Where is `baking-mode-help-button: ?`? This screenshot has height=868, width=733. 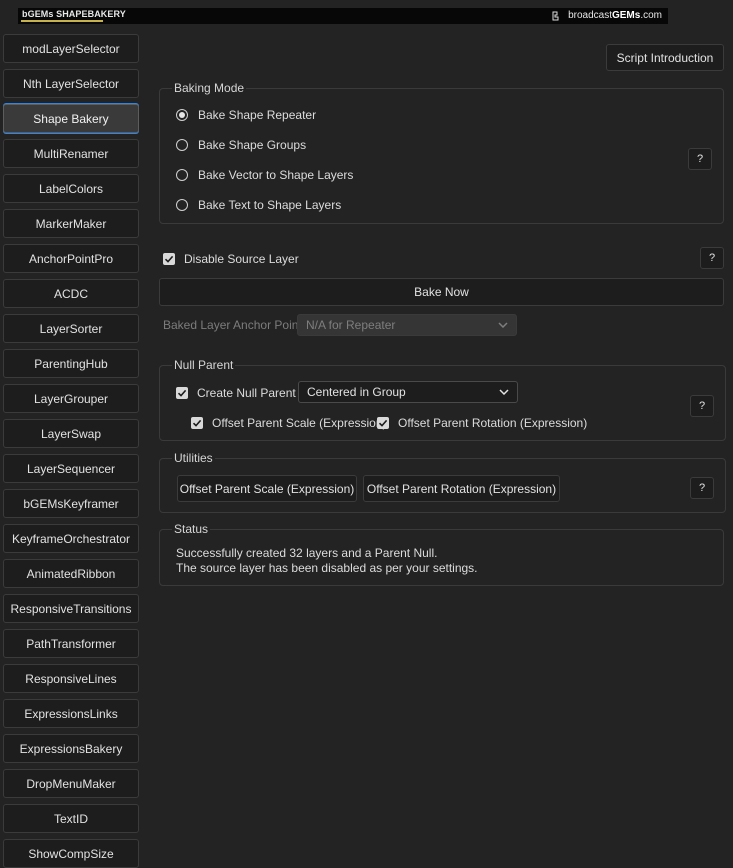 baking-mode-help-button: ? is located at coordinates (700, 159).